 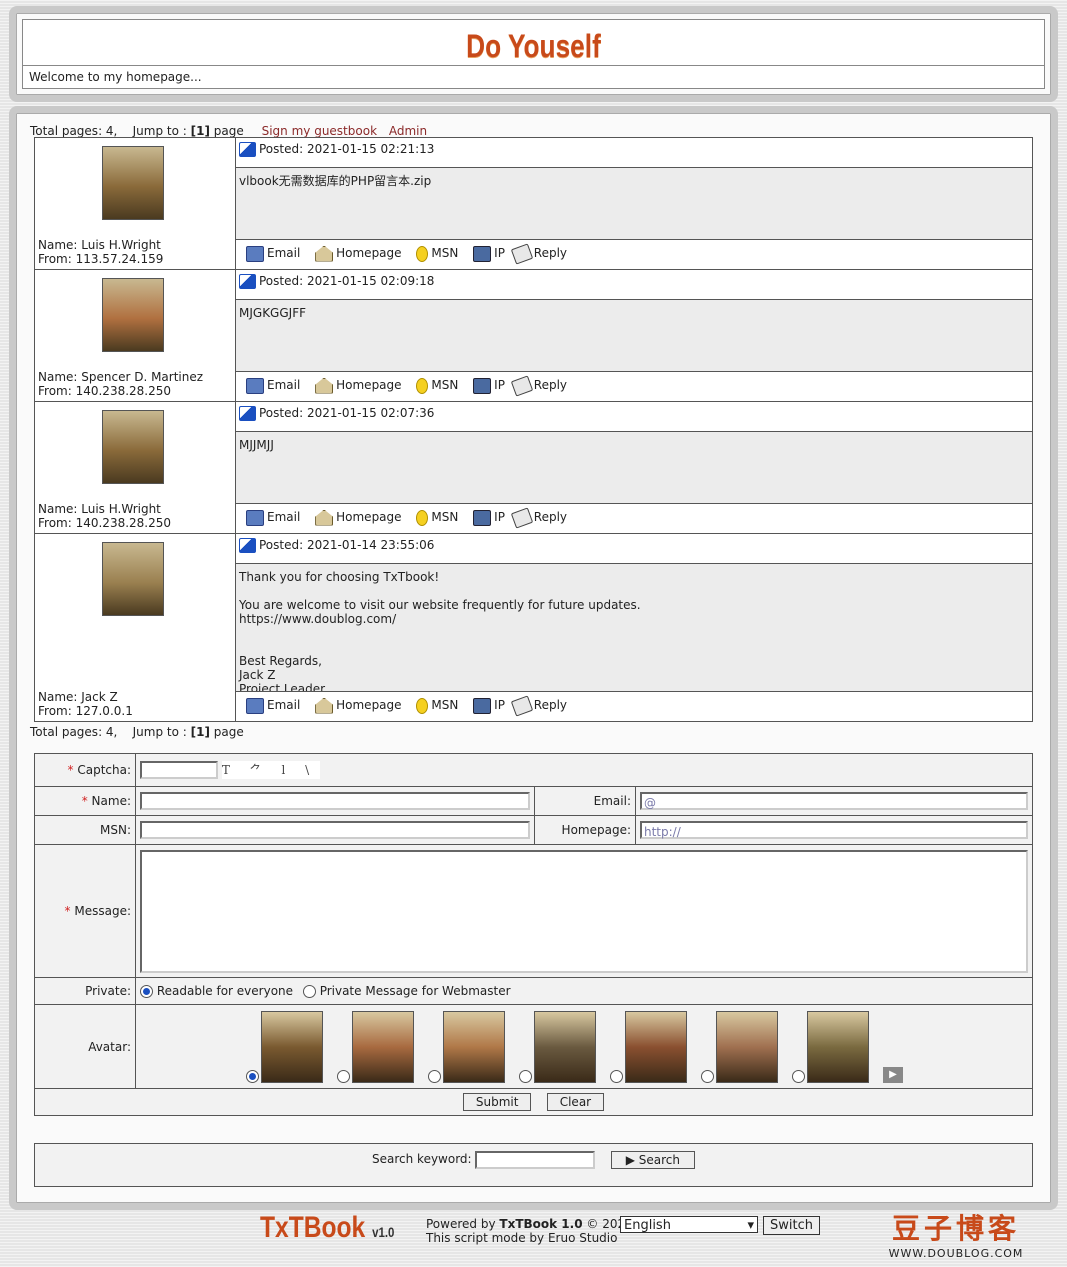 What do you see at coordinates (834, 801) in the screenshot?
I see `email-input: @` at bounding box center [834, 801].